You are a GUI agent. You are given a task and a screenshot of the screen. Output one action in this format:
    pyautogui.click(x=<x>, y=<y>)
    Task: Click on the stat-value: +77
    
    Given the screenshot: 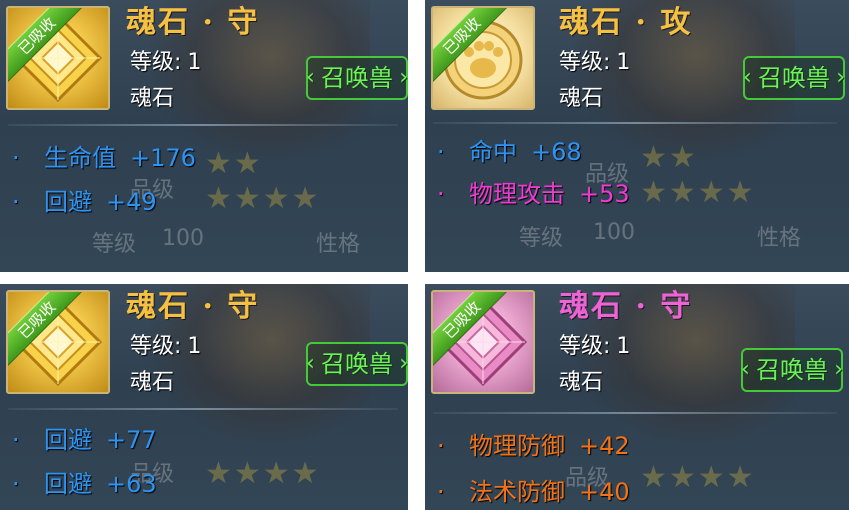 What is the action you would take?
    pyautogui.click(x=131, y=440)
    